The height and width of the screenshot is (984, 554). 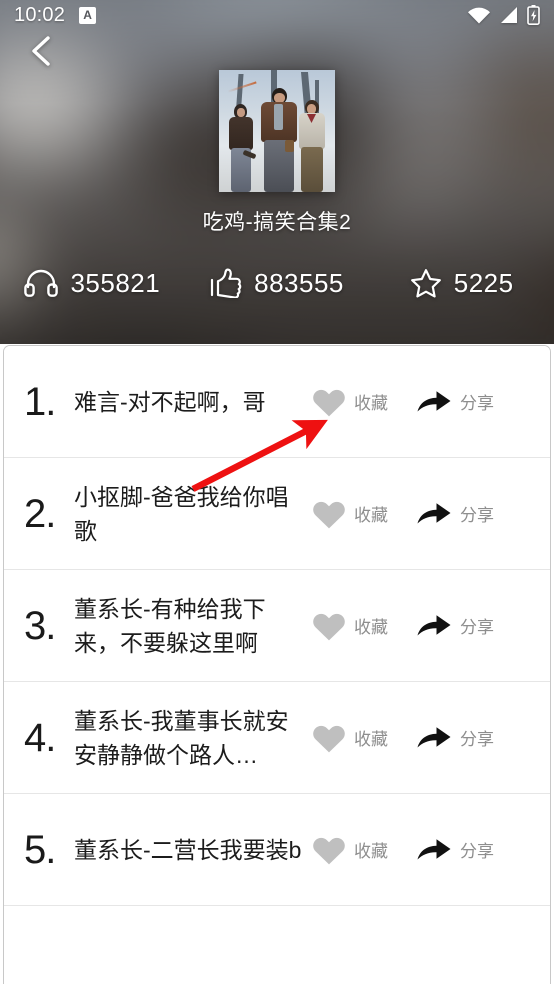 I want to click on cover-character-center, so click(x=279, y=140).